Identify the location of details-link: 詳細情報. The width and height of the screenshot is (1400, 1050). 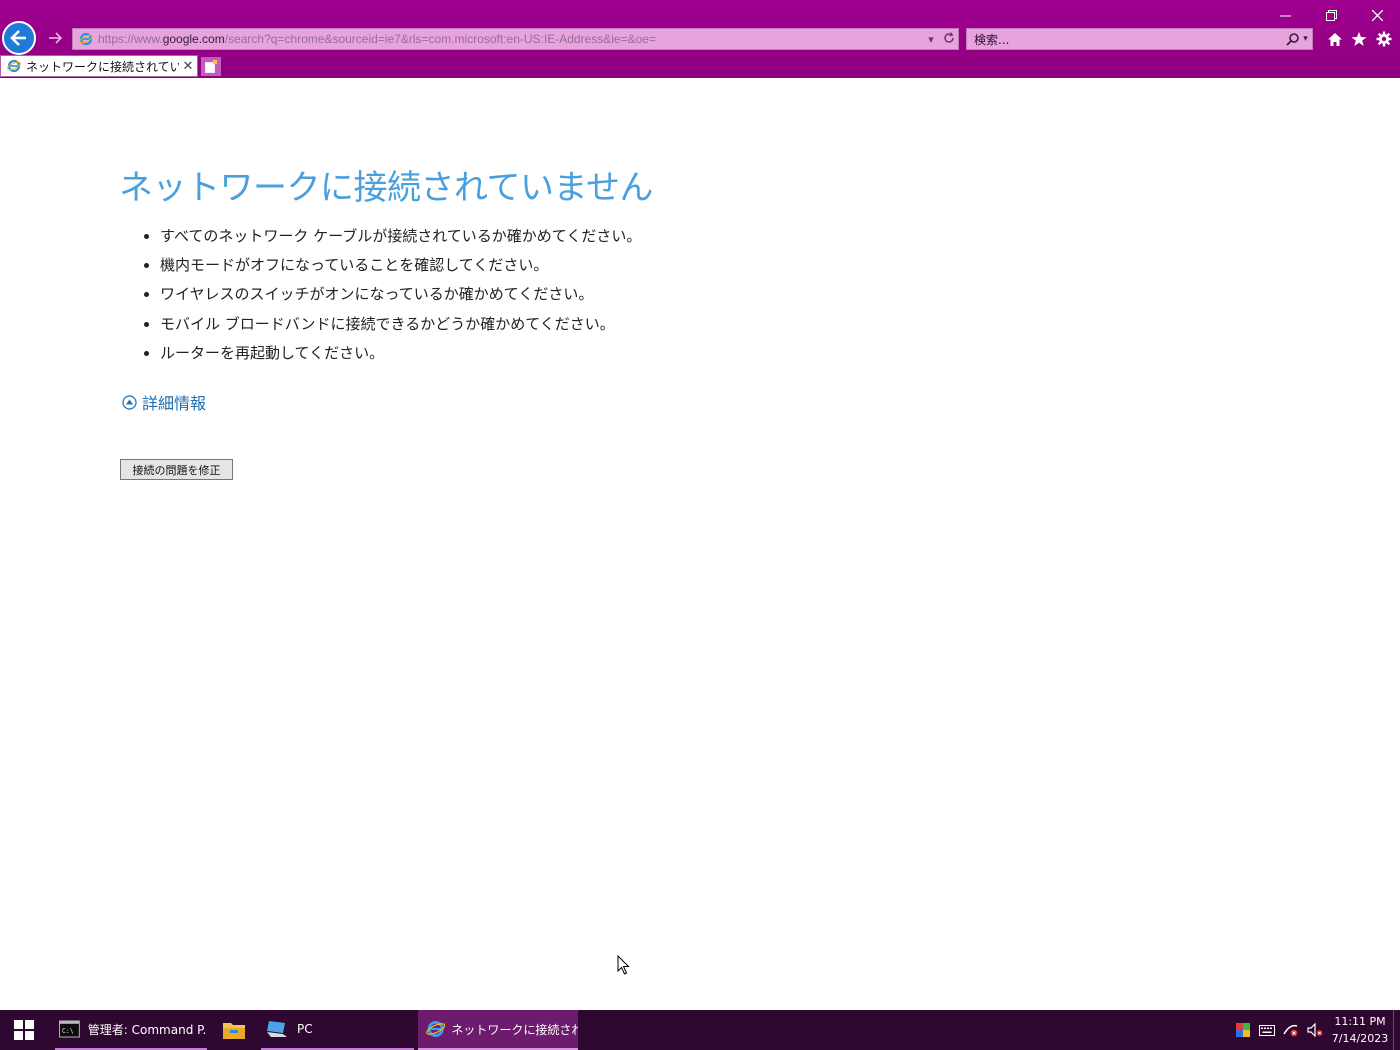
(174, 402).